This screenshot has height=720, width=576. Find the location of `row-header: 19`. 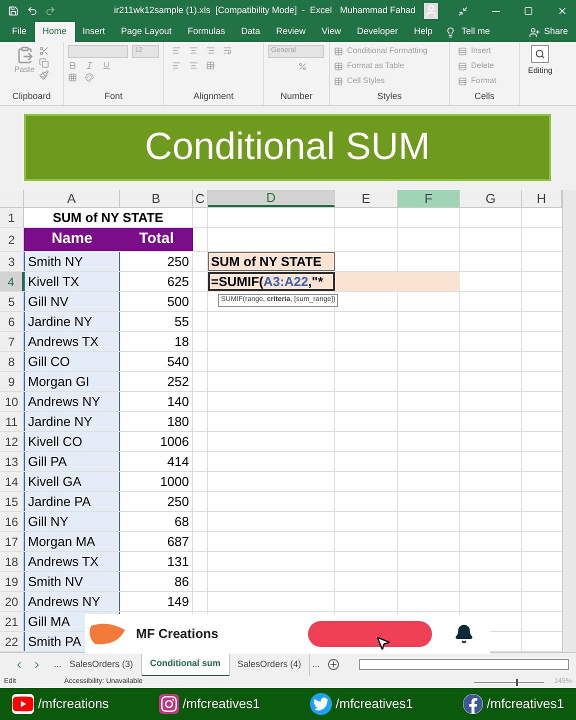

row-header: 19 is located at coordinates (12, 581).